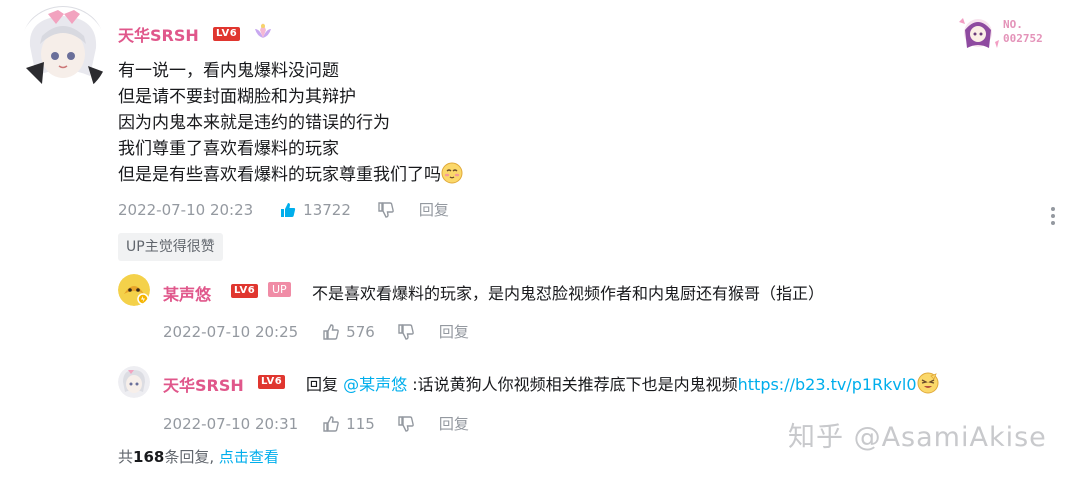 Image resolution: width=1090 pixels, height=477 pixels. Describe the element at coordinates (231, 423) in the screenshot. I see `reply-2-timestamp: 2022-07-10 20:31` at that location.